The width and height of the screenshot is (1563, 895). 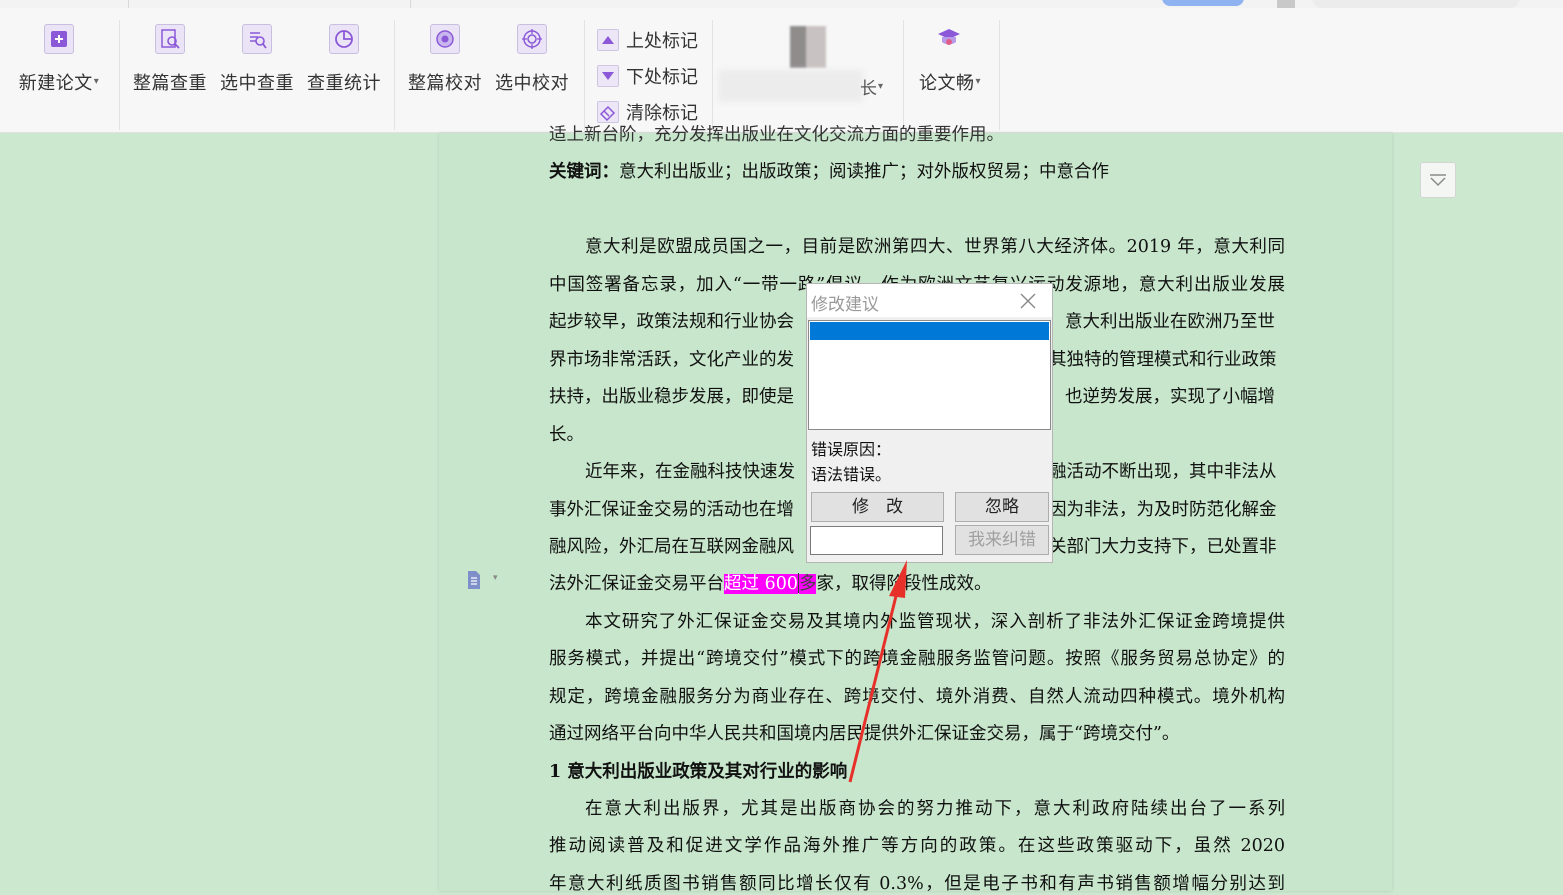 I want to click on keywords-line: 关键词：意大利出版业；出版政策；阅读推广；对外版权贸易；中意合作, so click(x=917, y=170).